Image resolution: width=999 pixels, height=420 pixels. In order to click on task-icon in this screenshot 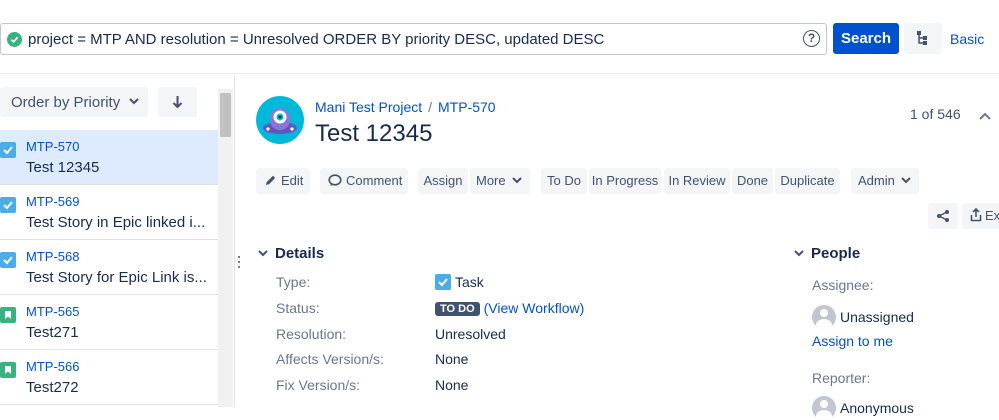, I will do `click(443, 282)`.